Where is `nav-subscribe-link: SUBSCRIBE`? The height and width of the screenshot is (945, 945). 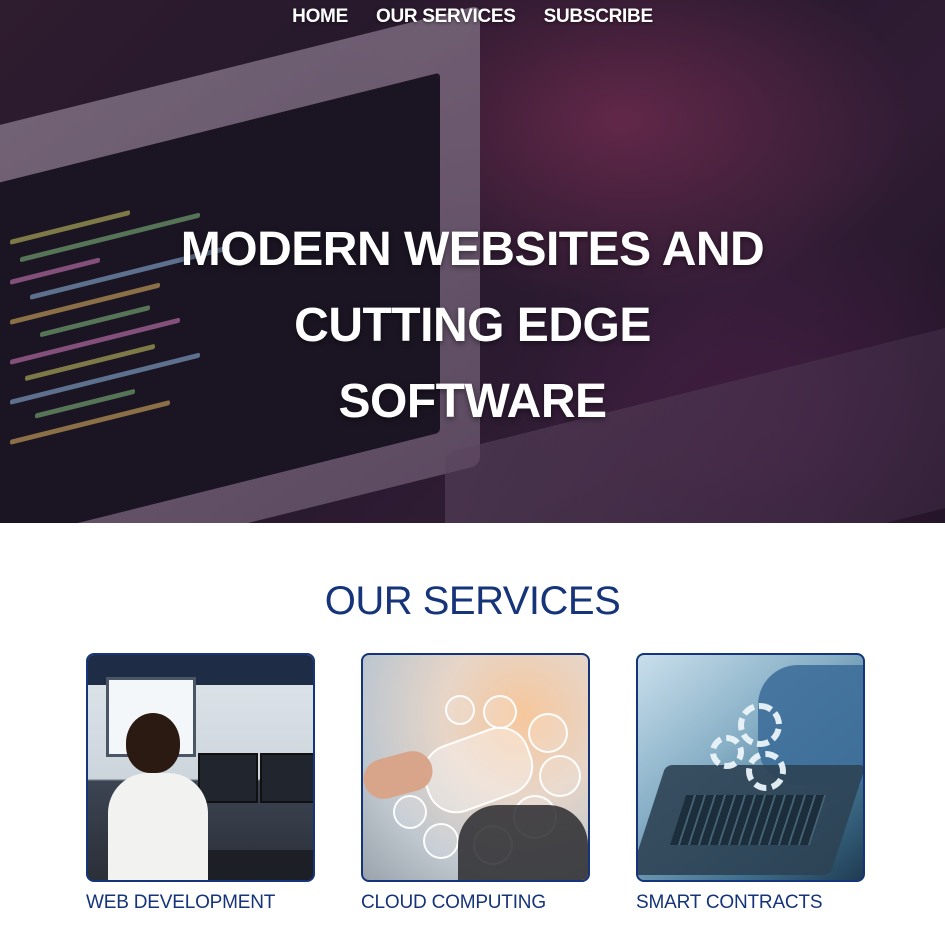
nav-subscribe-link: SUBSCRIBE is located at coordinates (599, 17).